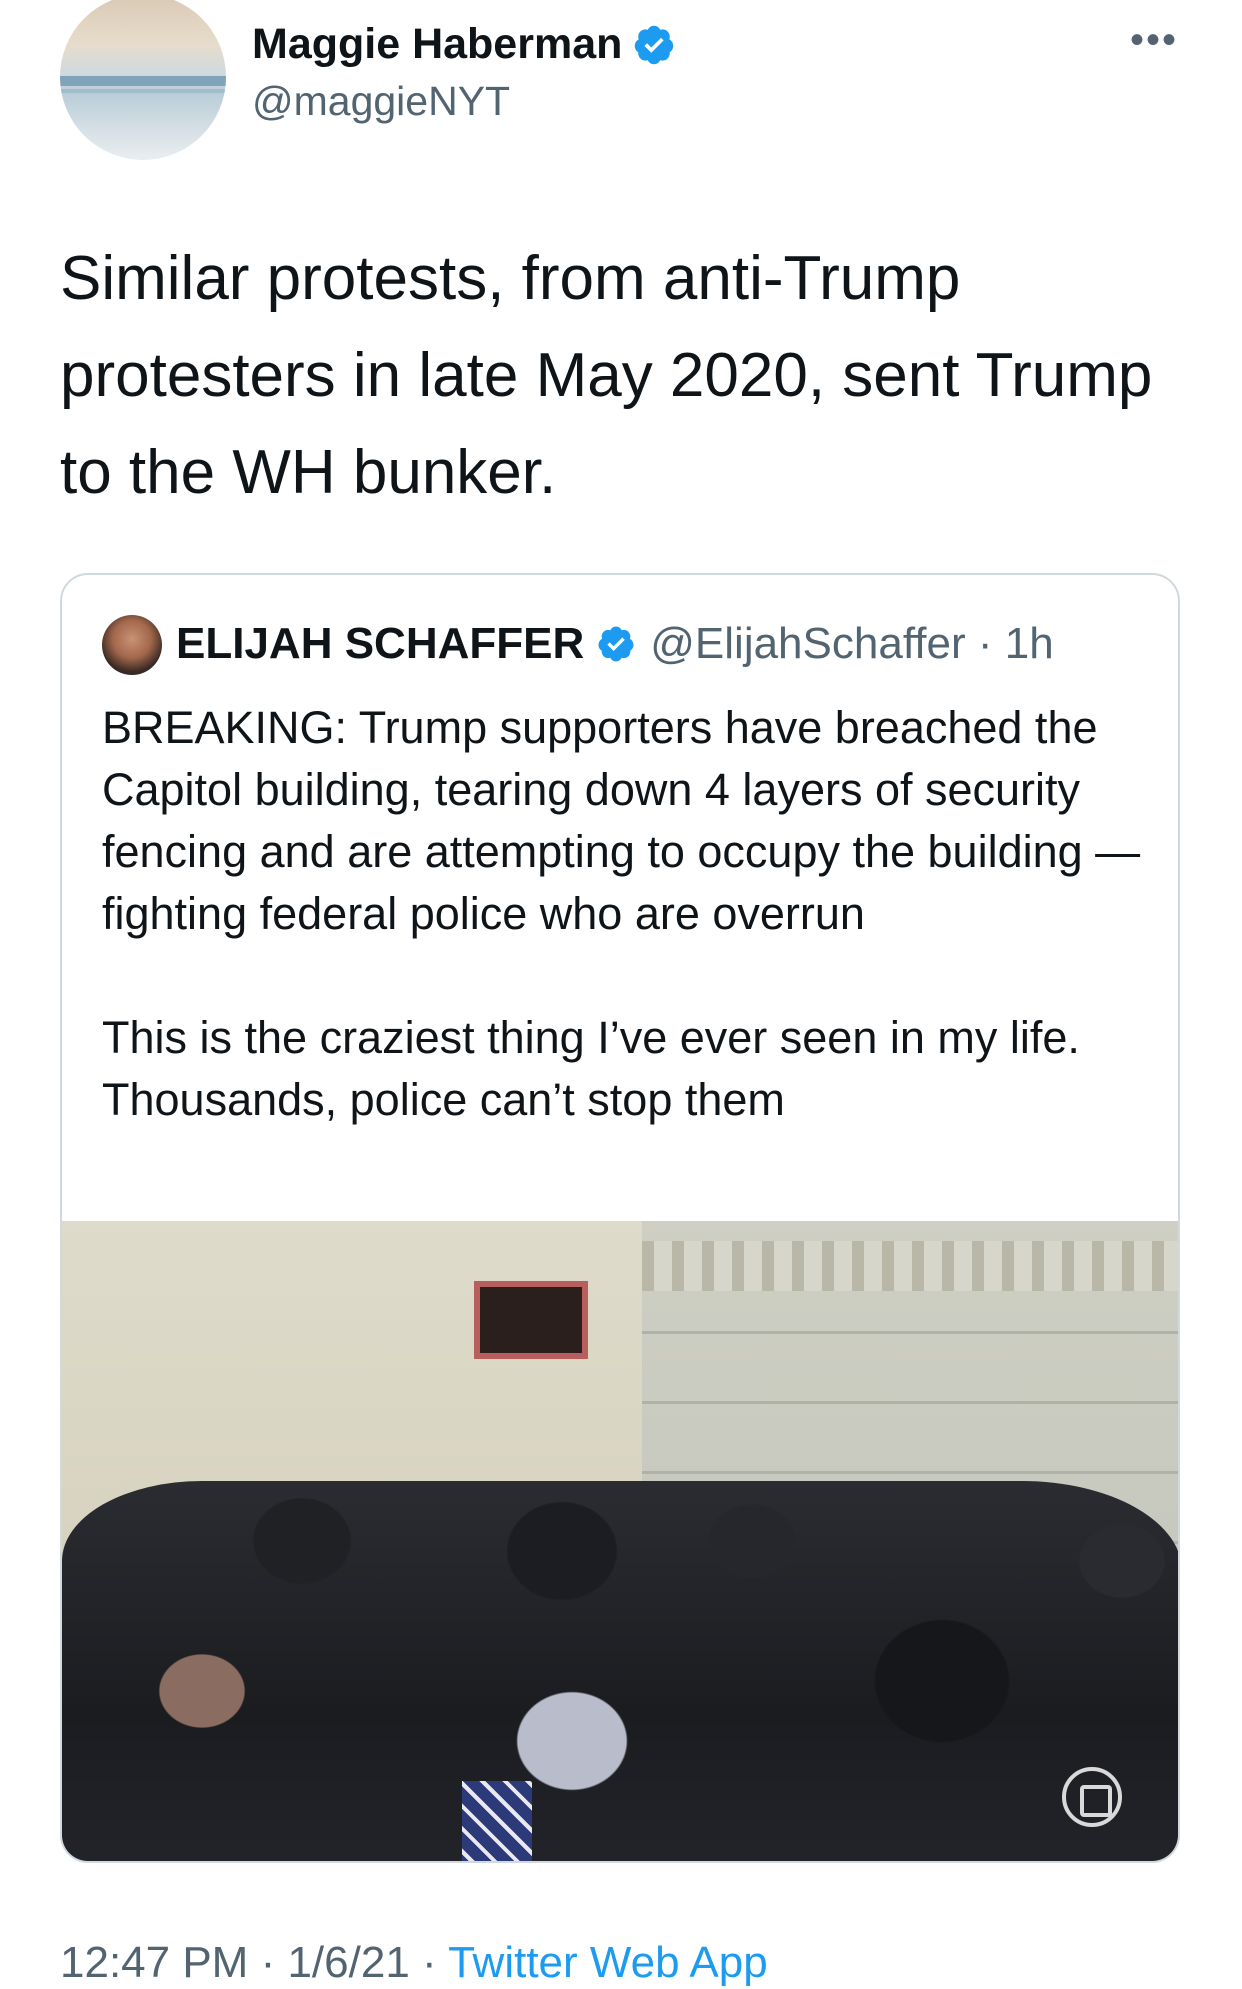 This screenshot has height=1989, width=1242. I want to click on flag, so click(497, 1821).